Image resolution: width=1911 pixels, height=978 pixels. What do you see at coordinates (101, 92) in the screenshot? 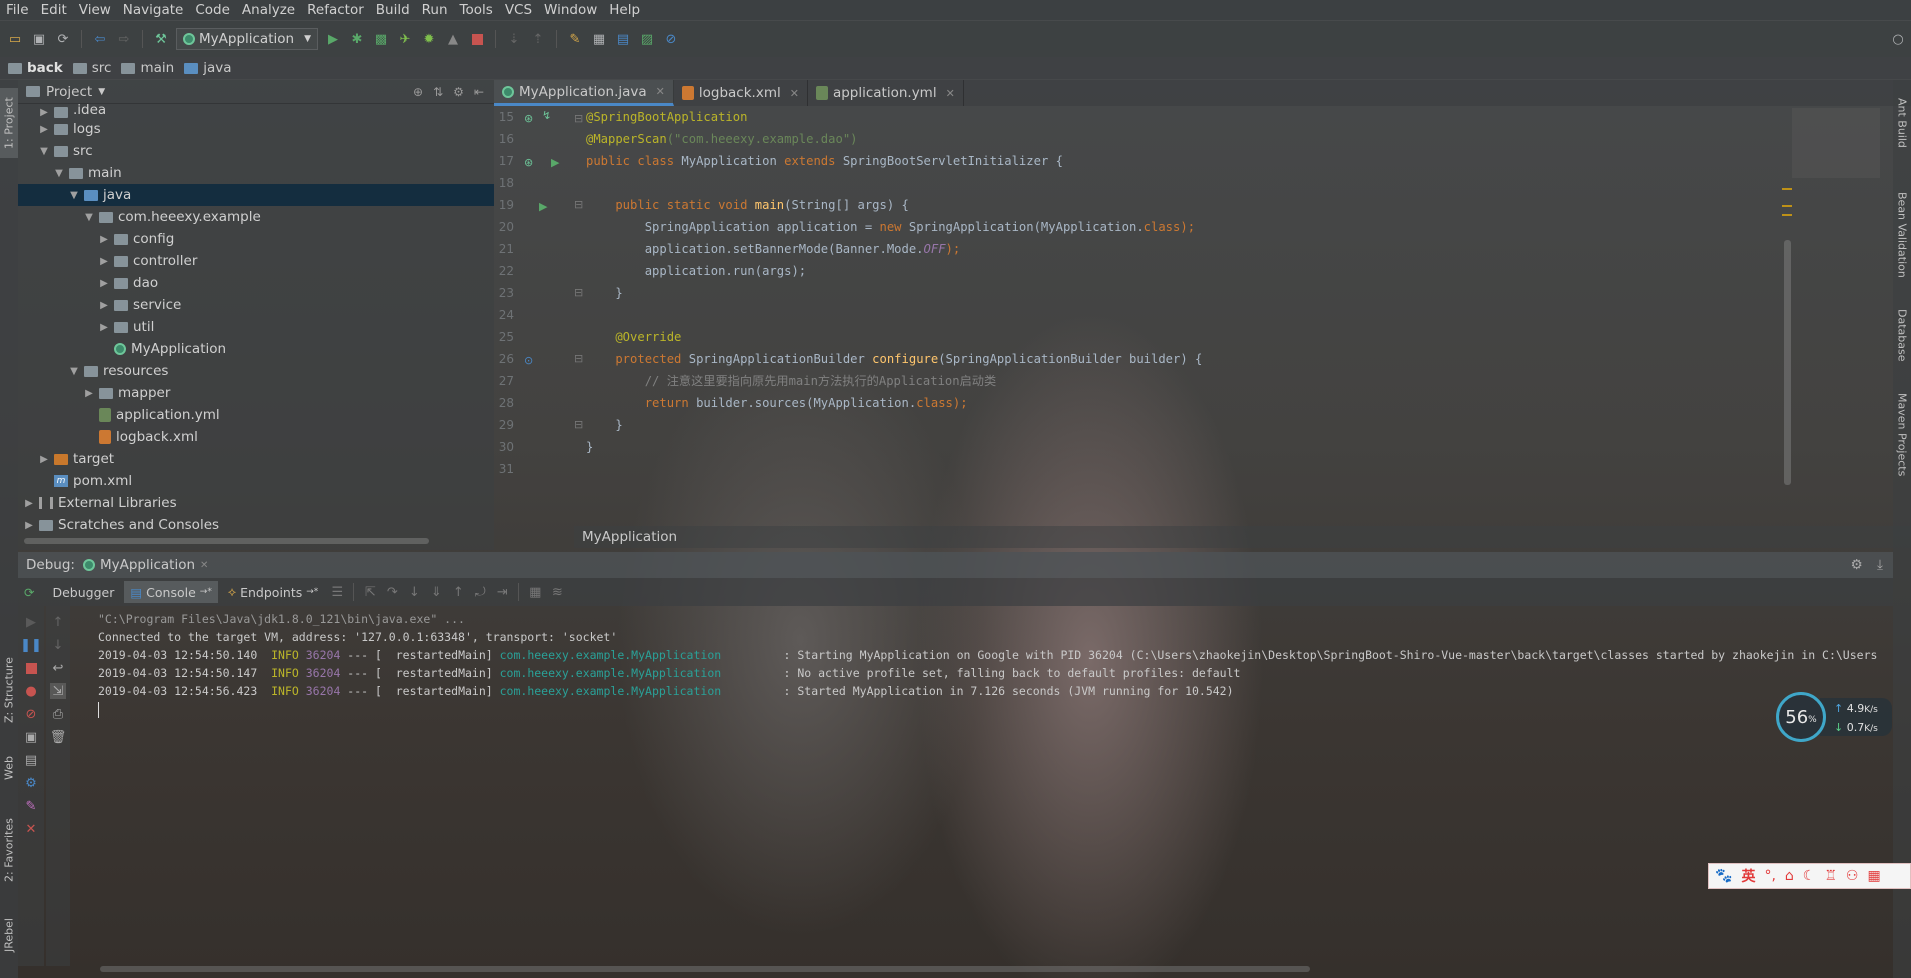
I see `chevron-down-icon: ▼` at bounding box center [101, 92].